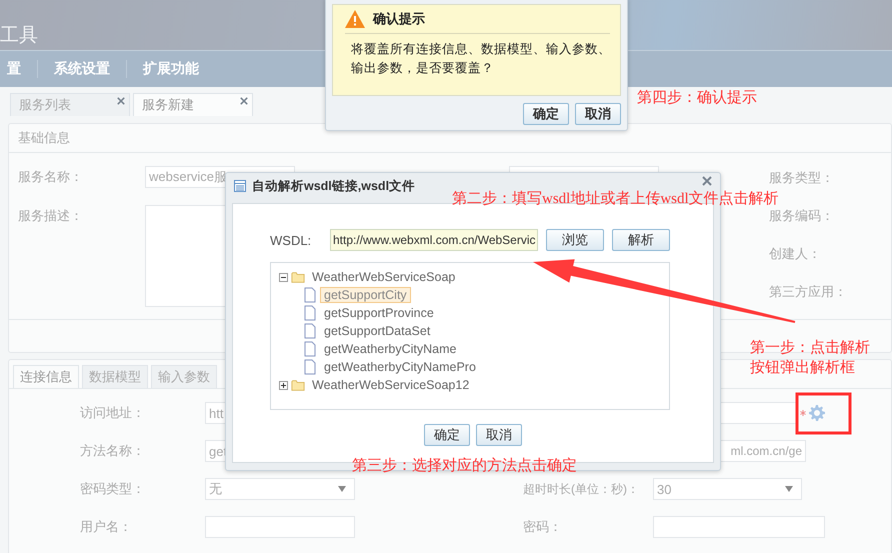 This screenshot has height=553, width=892. Describe the element at coordinates (51, 216) in the screenshot. I see `field-label: 服务描述：` at that location.